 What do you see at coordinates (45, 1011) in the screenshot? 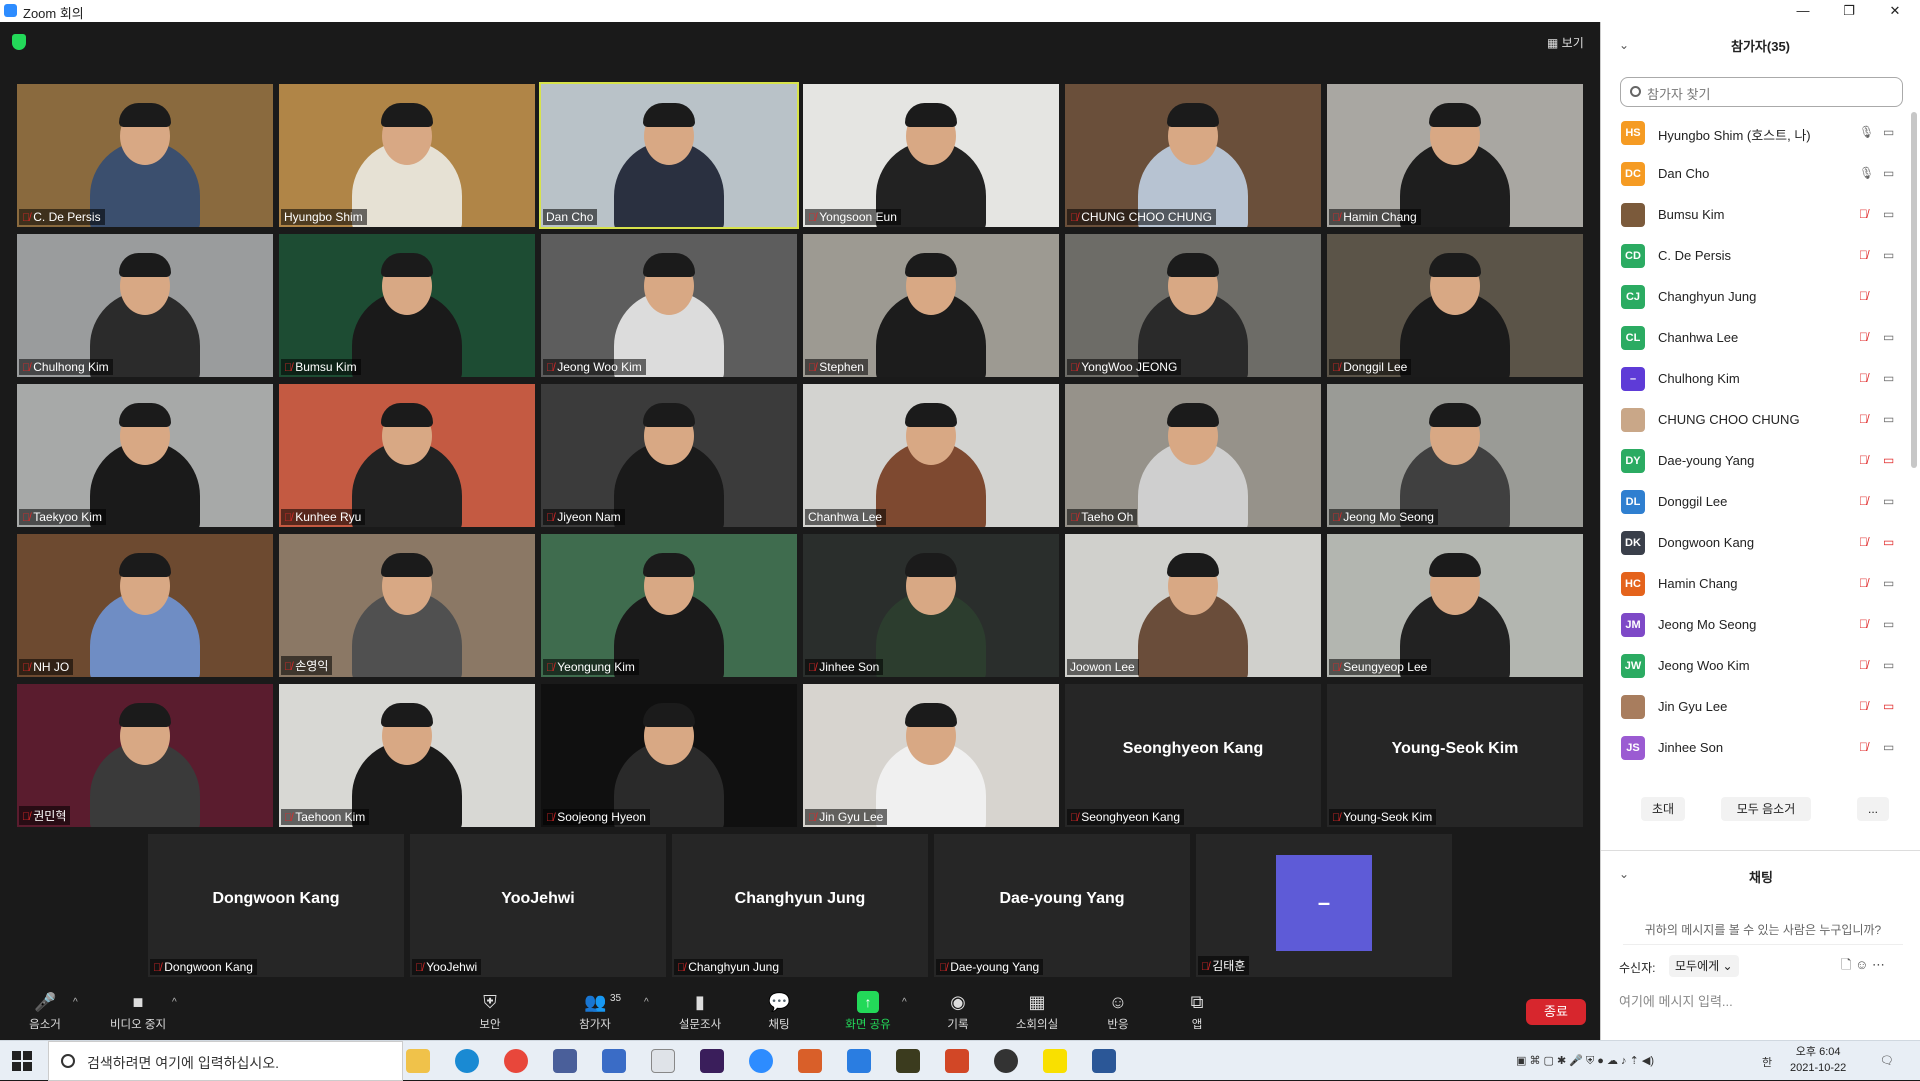
I see `mute-button: 🎤 음소거` at bounding box center [45, 1011].